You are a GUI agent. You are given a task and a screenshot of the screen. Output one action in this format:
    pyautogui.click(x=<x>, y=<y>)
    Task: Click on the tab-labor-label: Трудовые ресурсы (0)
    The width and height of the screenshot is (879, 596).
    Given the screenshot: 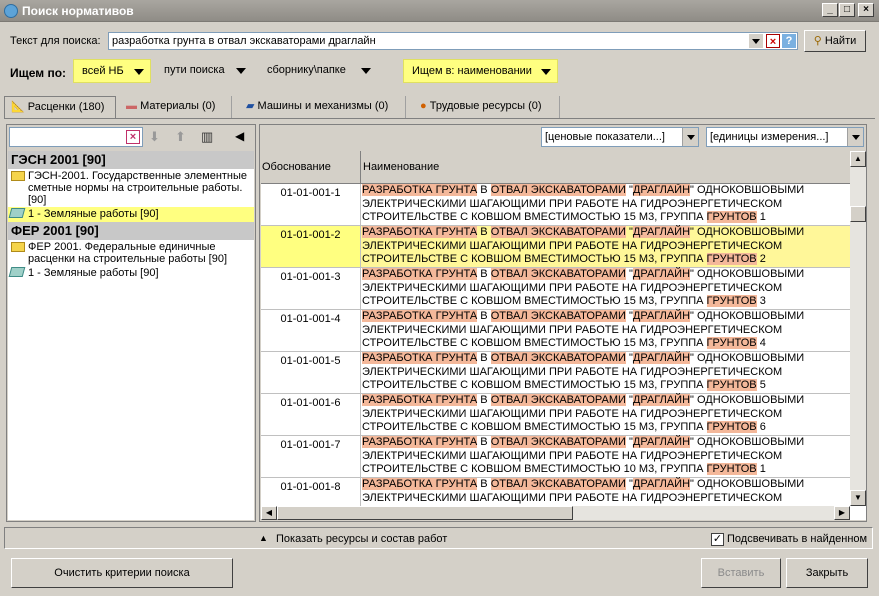 What is the action you would take?
    pyautogui.click(x=485, y=106)
    